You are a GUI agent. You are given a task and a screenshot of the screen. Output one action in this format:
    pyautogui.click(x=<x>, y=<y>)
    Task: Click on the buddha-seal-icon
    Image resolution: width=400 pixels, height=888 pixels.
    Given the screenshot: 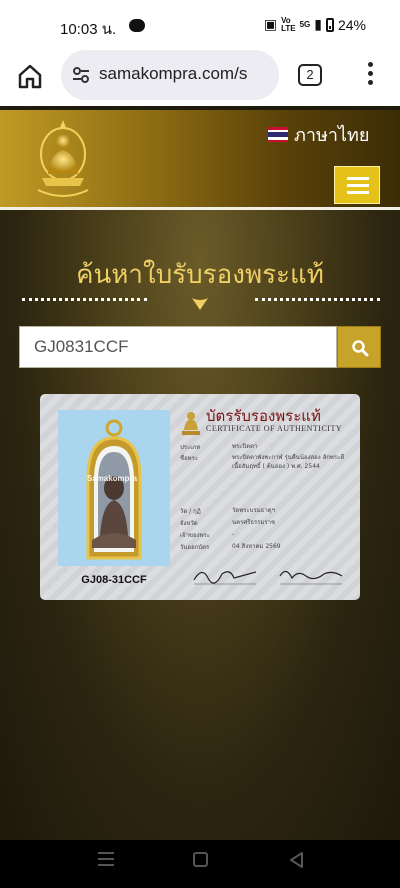 What is the action you would take?
    pyautogui.click(x=191, y=423)
    